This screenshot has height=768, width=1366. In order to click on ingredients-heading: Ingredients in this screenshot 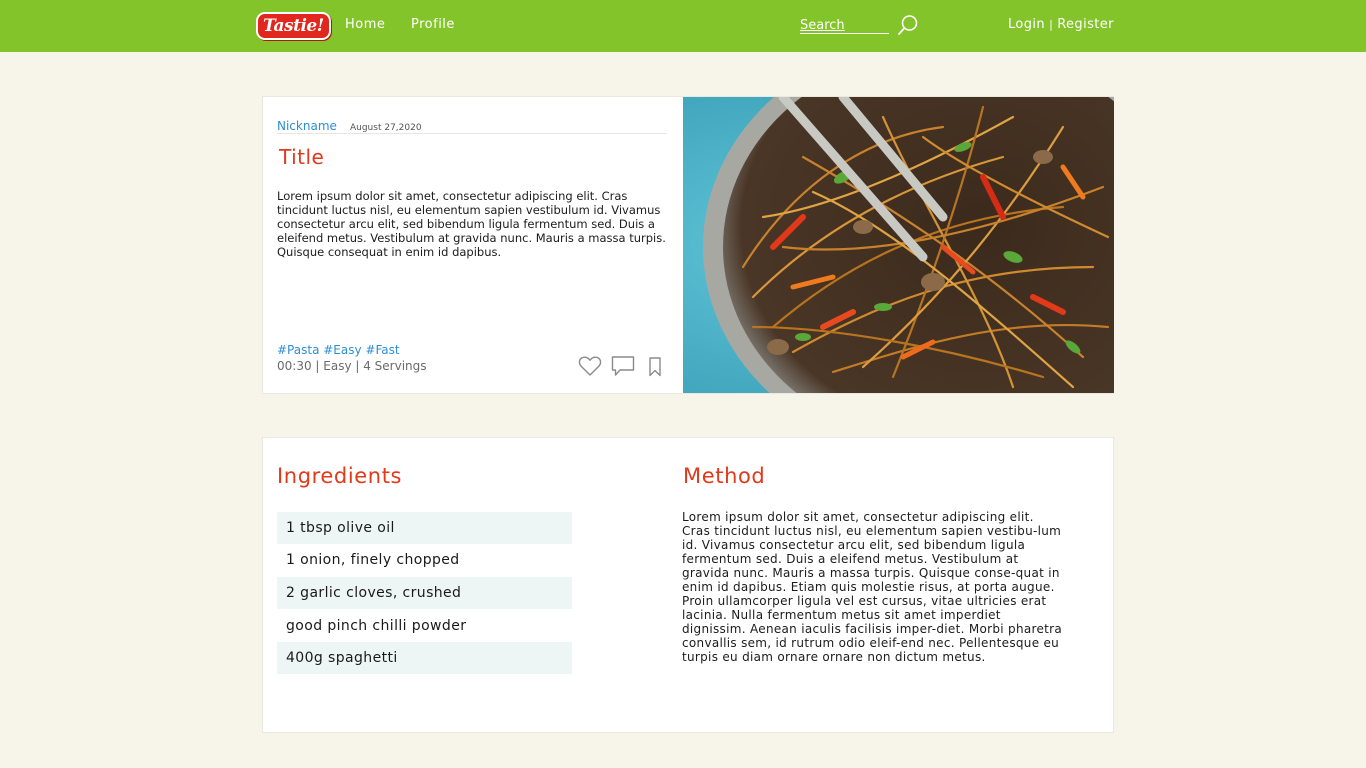, I will do `click(340, 476)`.